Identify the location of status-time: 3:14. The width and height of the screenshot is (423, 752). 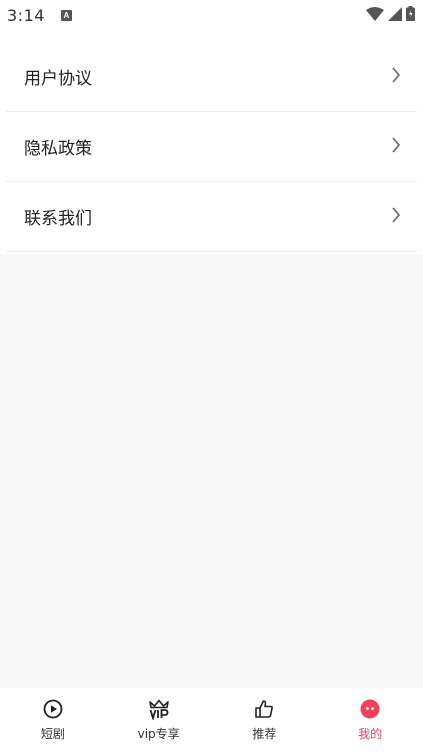
(26, 15).